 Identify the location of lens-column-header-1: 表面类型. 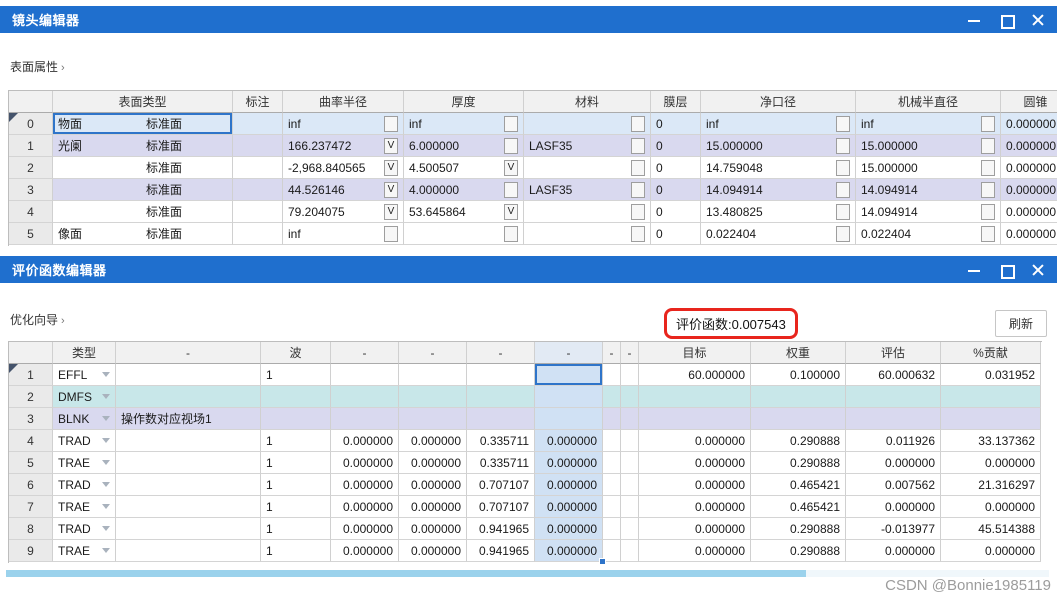
(143, 102).